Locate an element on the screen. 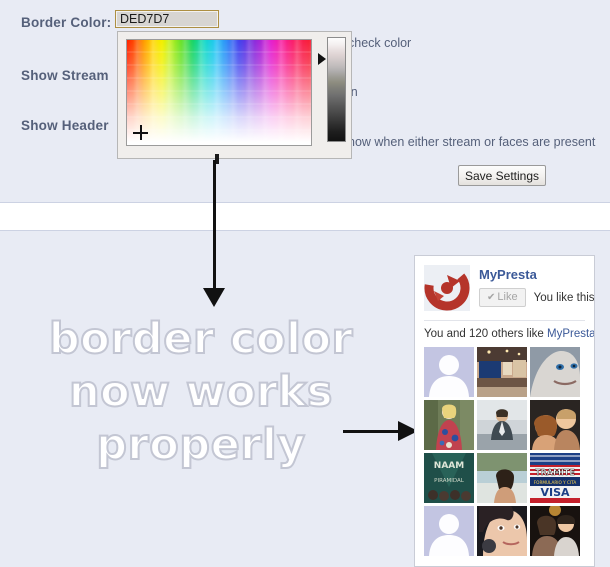  face-thumb-couple-night-photo is located at coordinates (555, 531).